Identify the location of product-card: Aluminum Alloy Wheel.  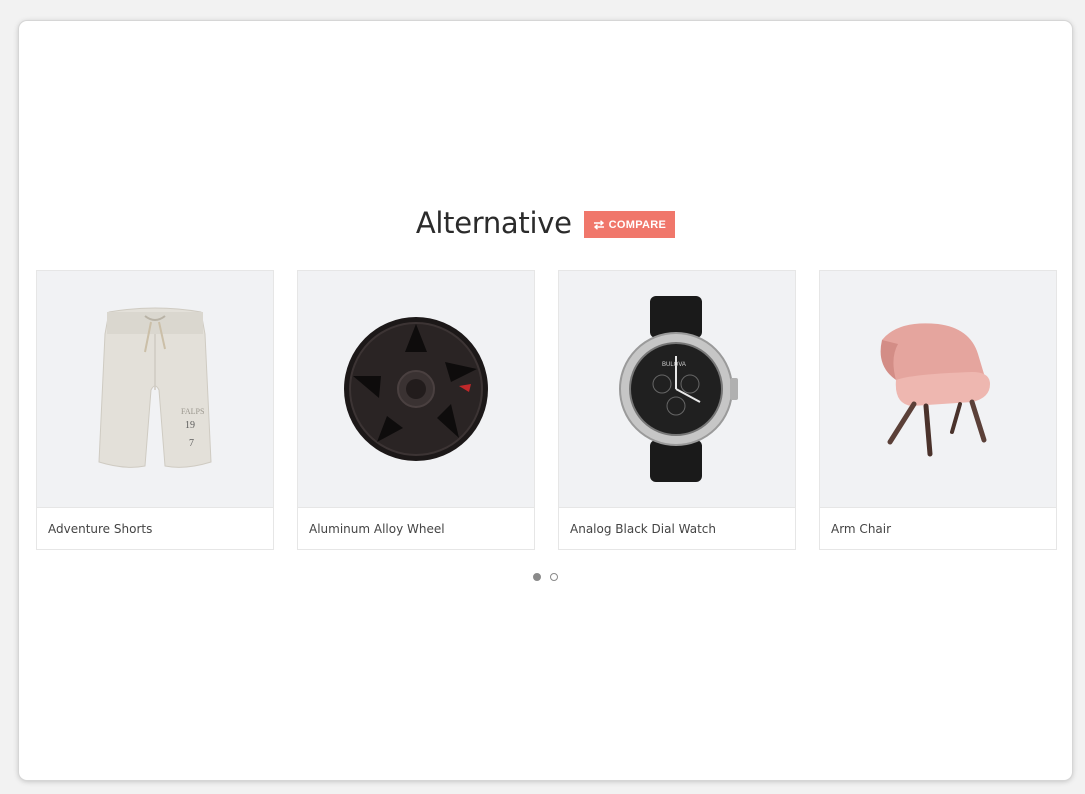
(416, 410).